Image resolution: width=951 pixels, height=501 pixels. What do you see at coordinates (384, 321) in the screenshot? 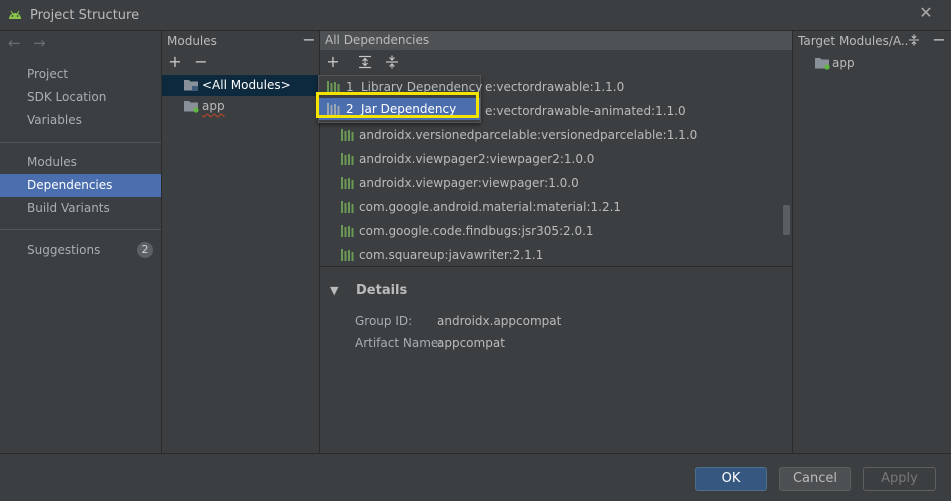
I see `group-id-label: Group ID:` at bounding box center [384, 321].